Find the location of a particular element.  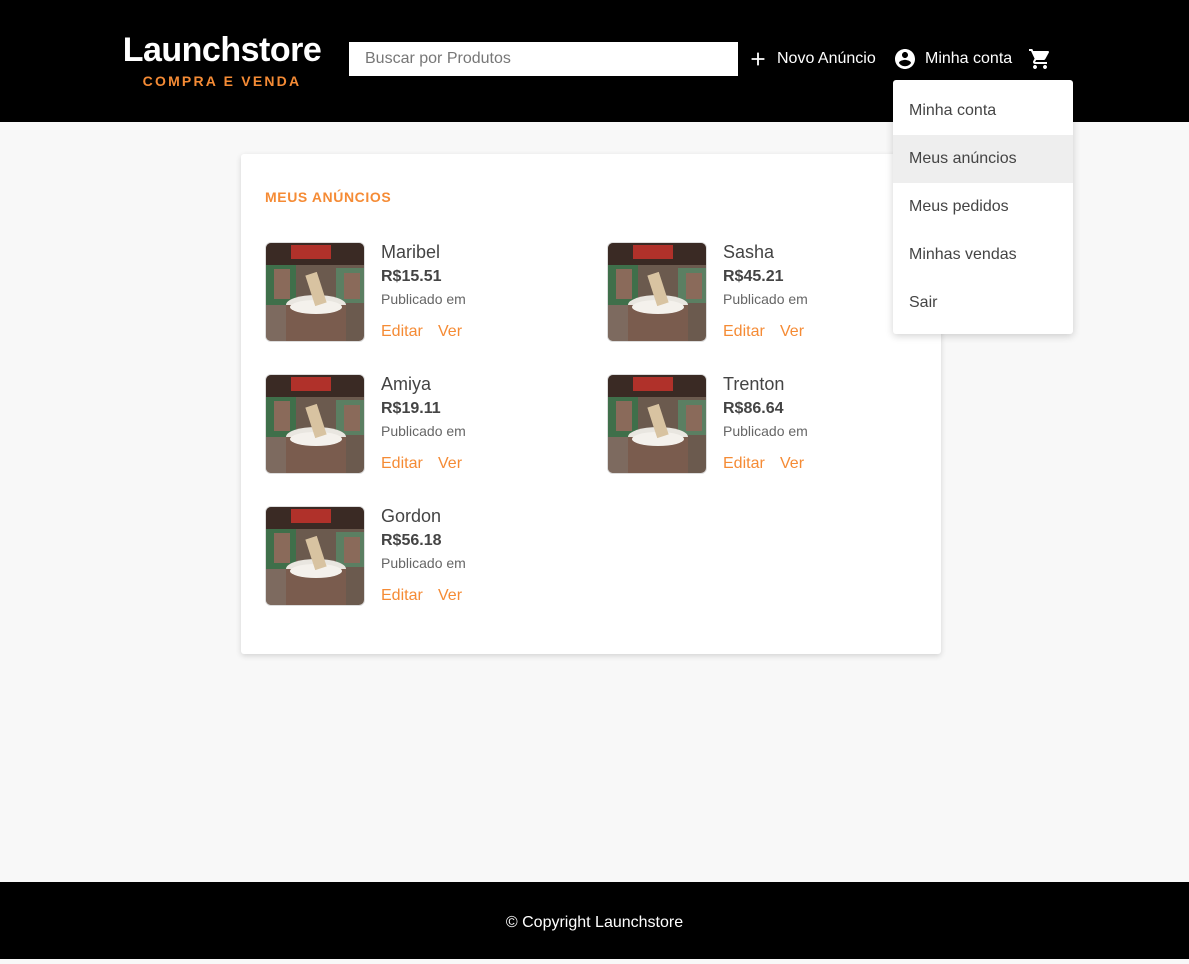

product-price: R$45.21 is located at coordinates (753, 276).